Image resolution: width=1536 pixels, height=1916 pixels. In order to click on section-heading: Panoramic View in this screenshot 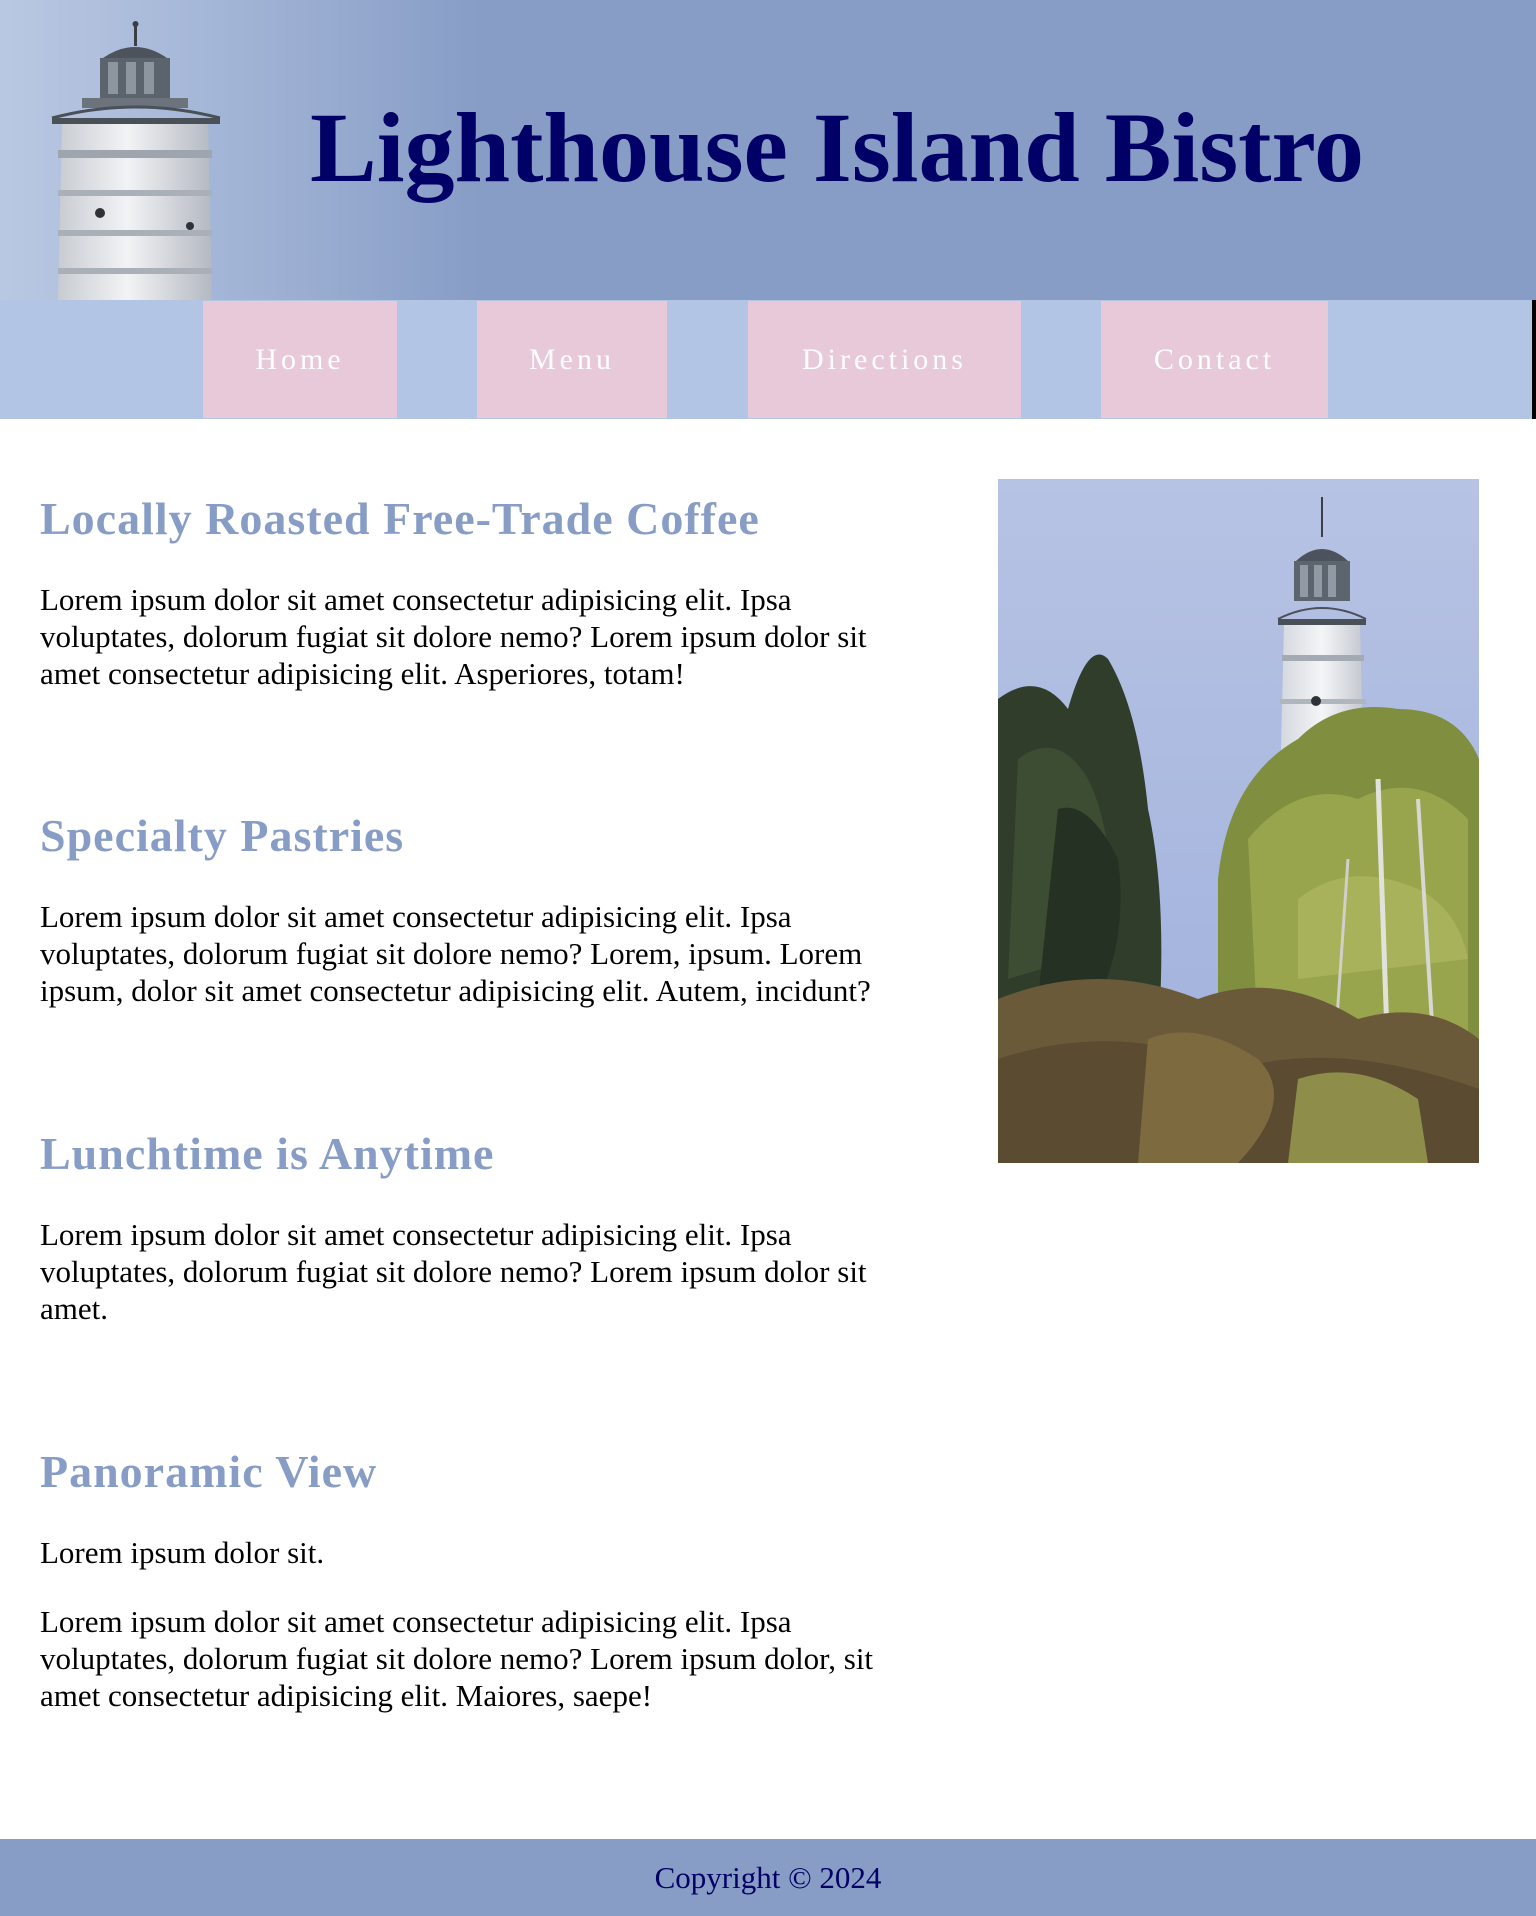, I will do `click(209, 1471)`.